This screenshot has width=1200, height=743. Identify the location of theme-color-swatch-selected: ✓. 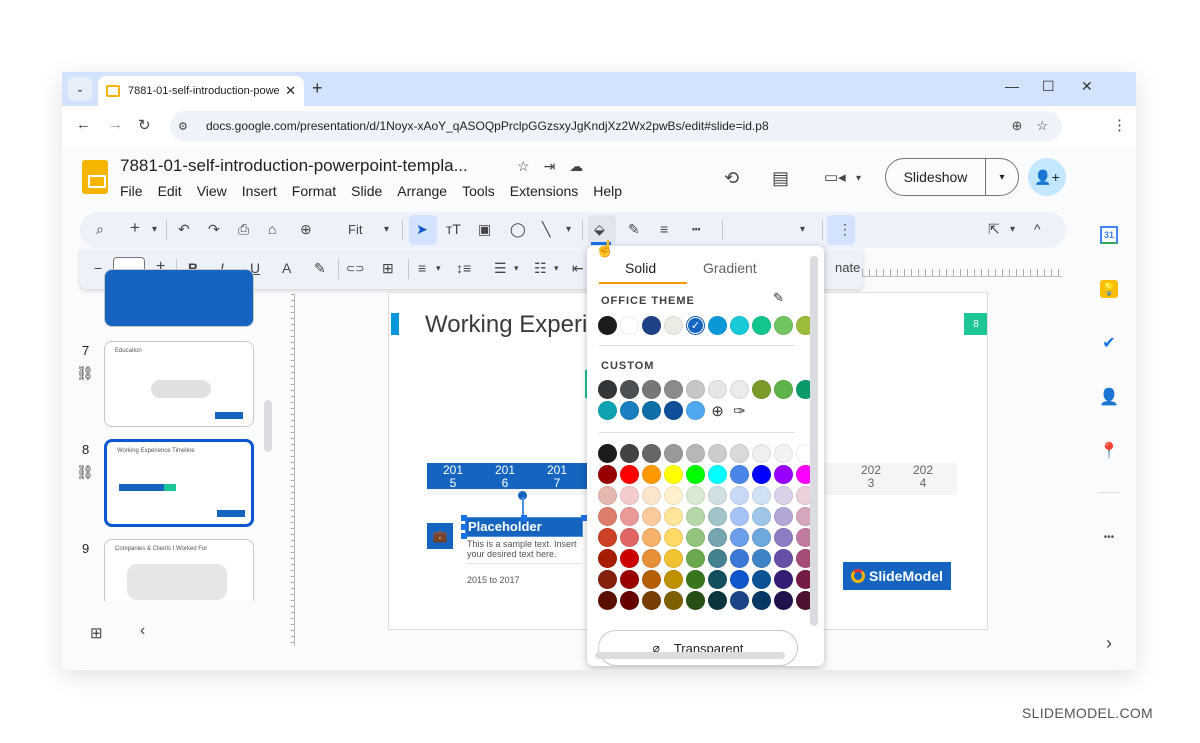
(695, 325).